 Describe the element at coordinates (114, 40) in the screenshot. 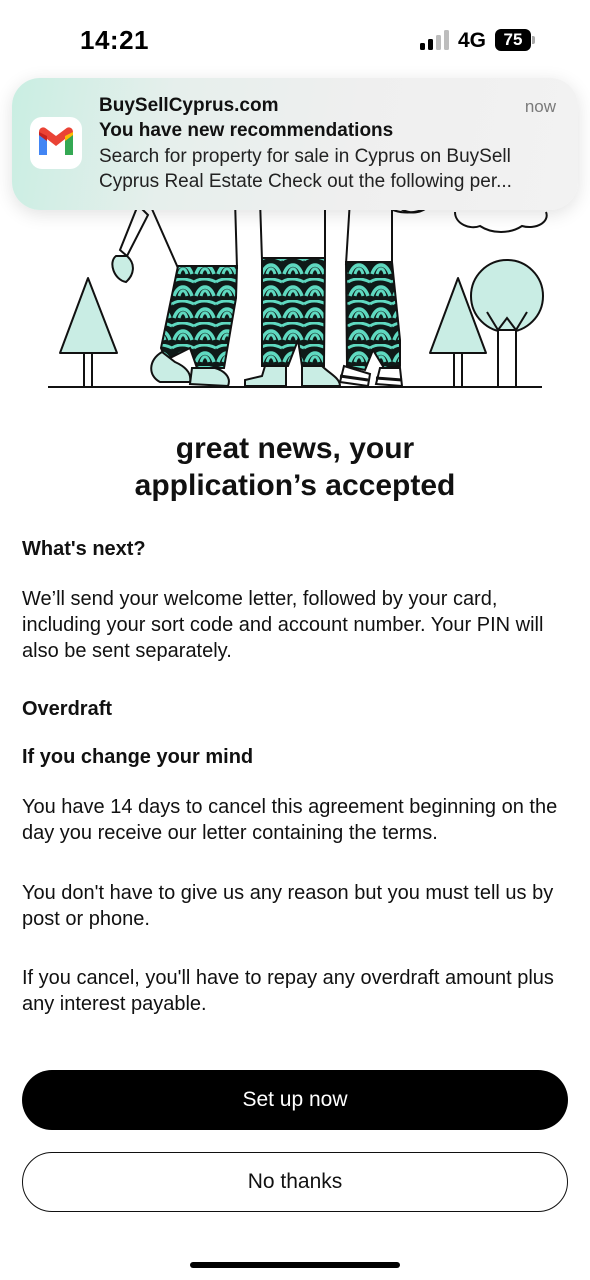

I see `status-time: 14:21` at that location.